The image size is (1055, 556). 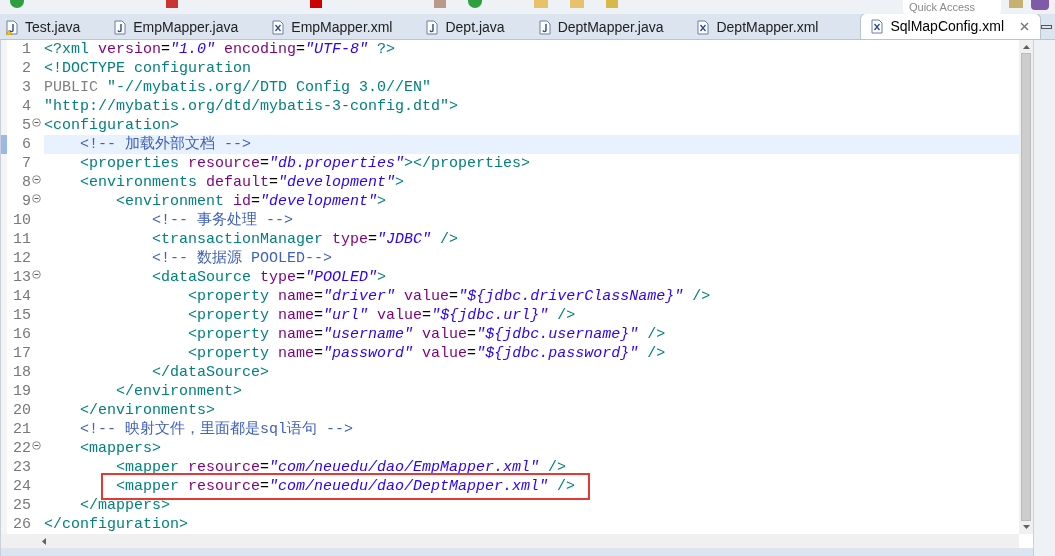 I want to click on down-arrow-icon, so click(x=1026, y=527).